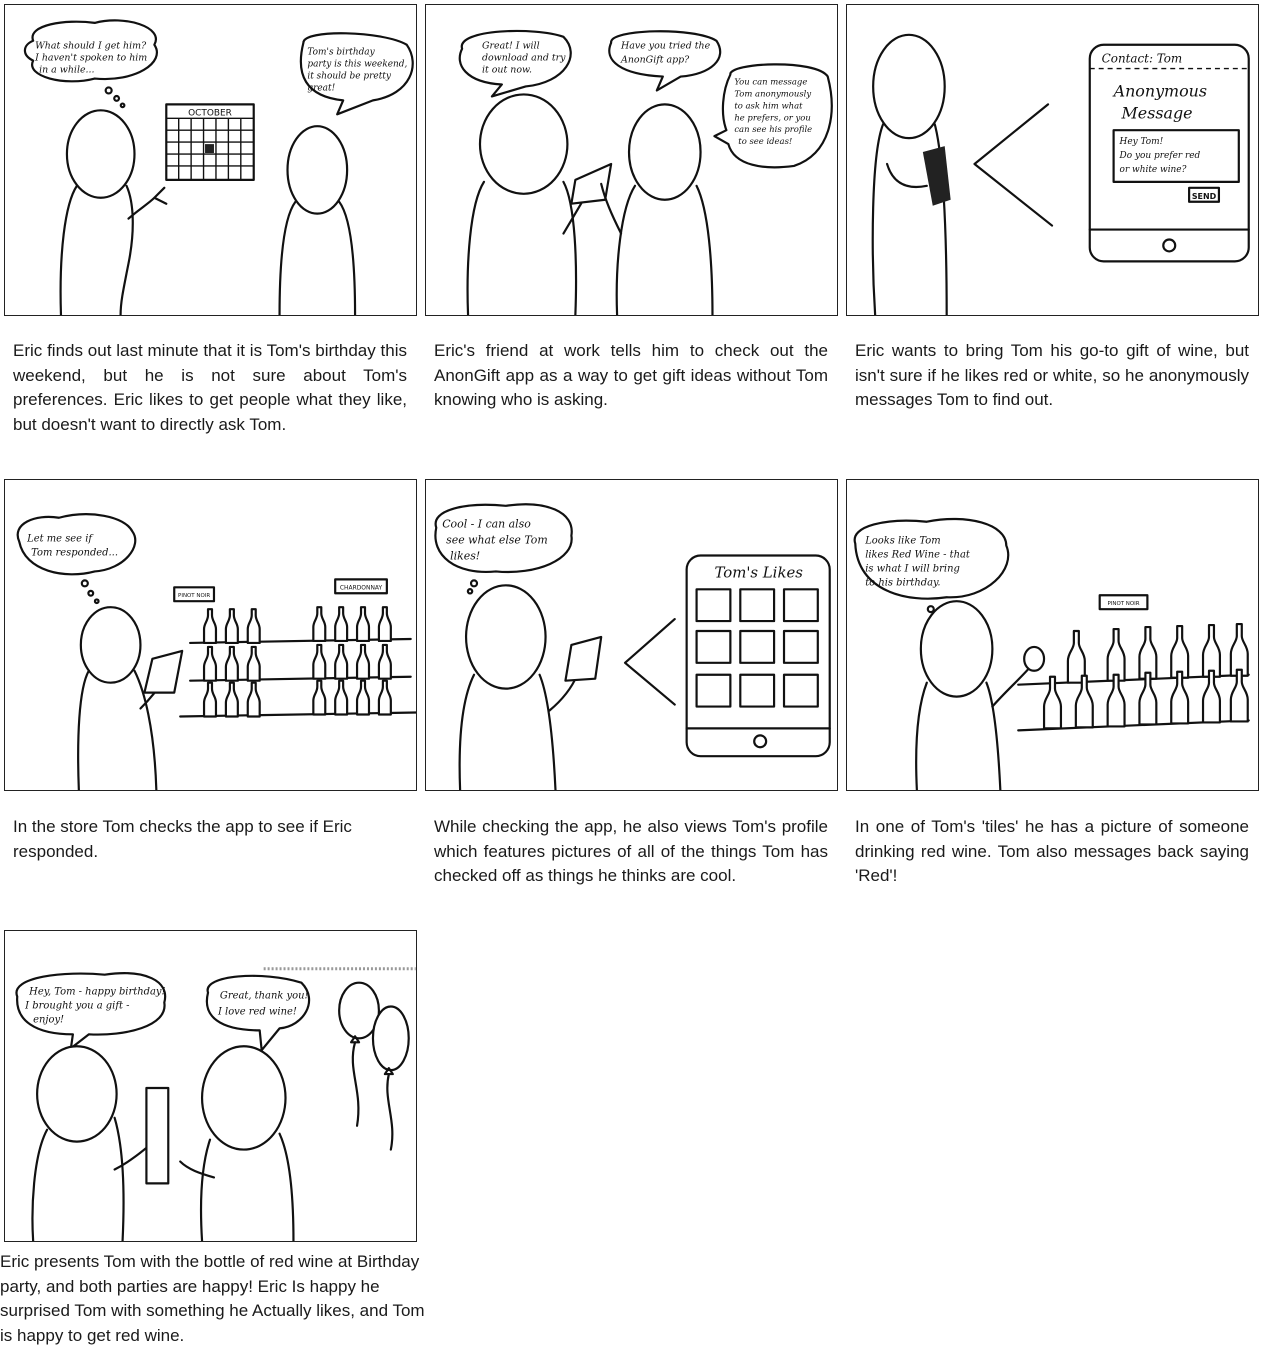 The image size is (1264, 1360). What do you see at coordinates (341, 53) in the screenshot?
I see `bubble-text: Tom's birthday` at bounding box center [341, 53].